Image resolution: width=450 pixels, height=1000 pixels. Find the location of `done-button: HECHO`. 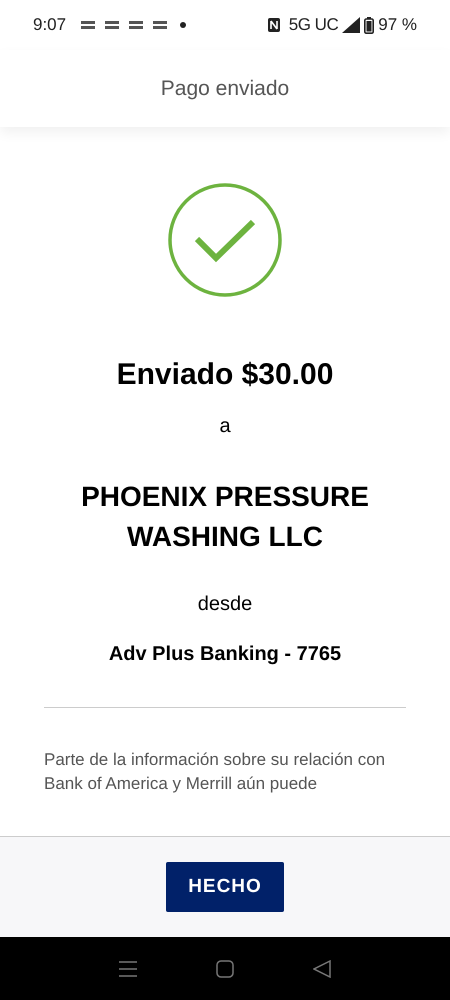

done-button: HECHO is located at coordinates (225, 887).